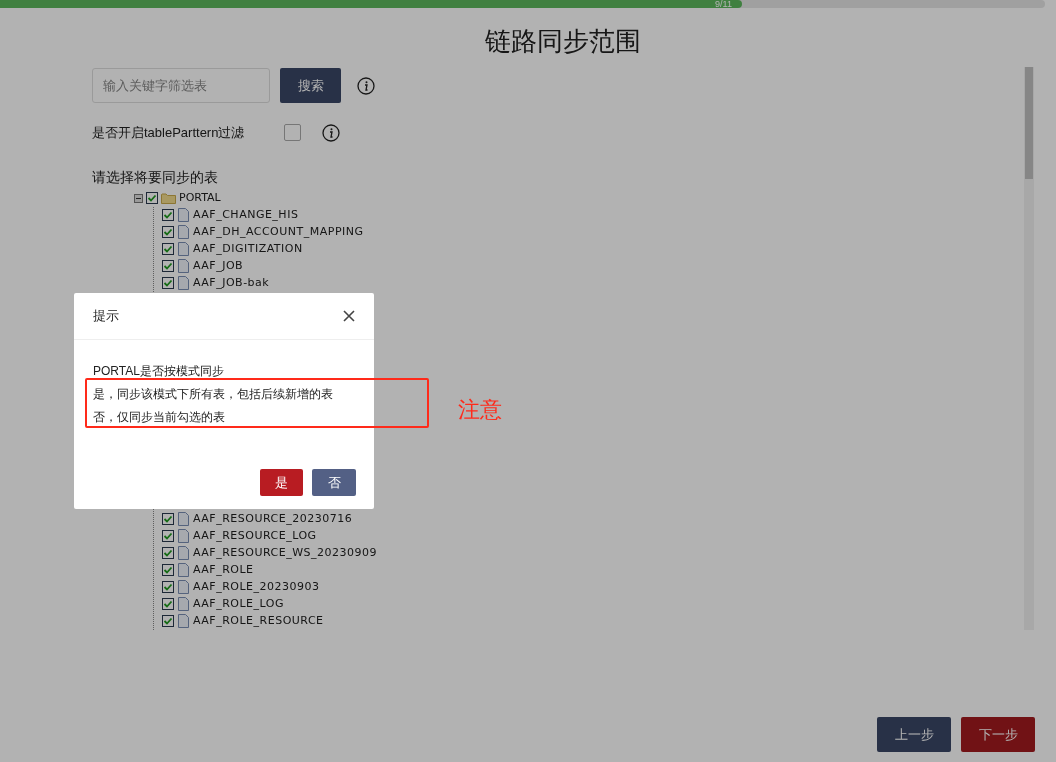 This screenshot has height=762, width=1056. Describe the element at coordinates (246, 215) in the screenshot. I see `tree-item: AAF_CHANGE_HIS` at that location.